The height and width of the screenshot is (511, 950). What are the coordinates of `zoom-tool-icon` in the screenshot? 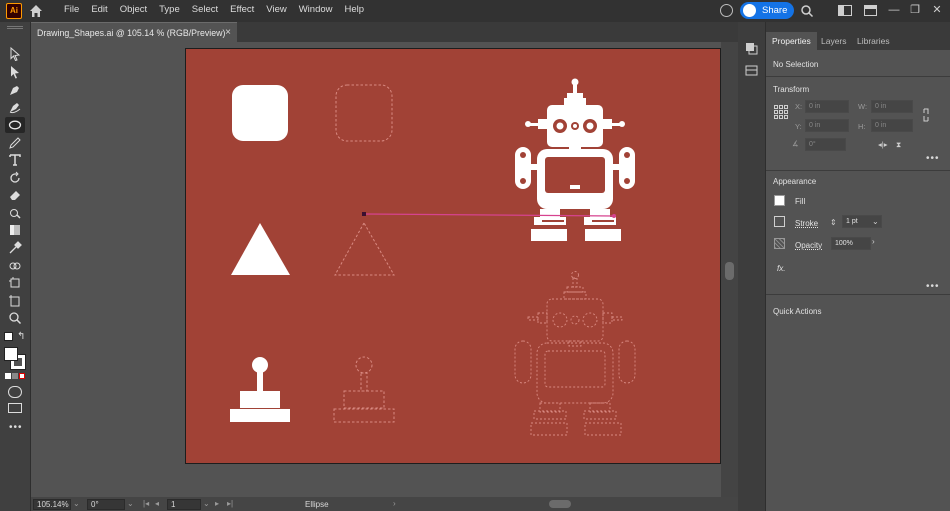 It's located at (15, 318).